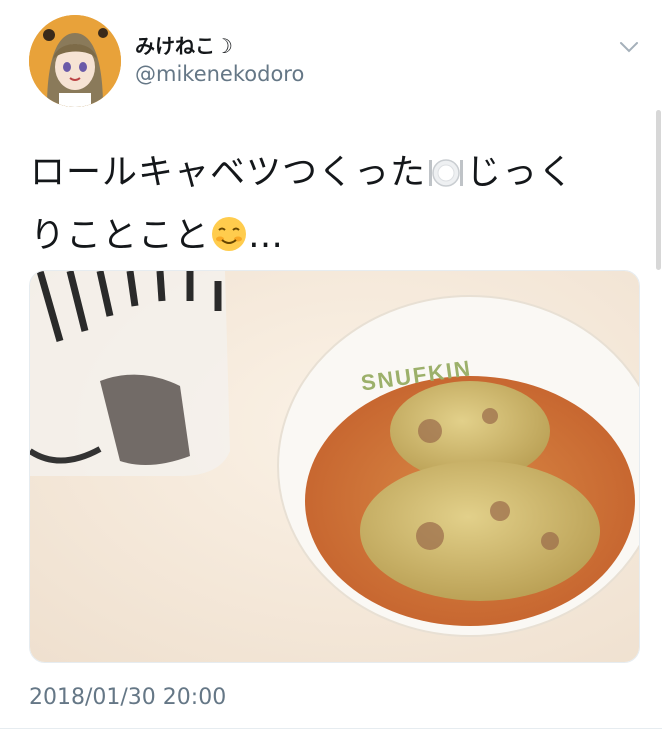 Image resolution: width=662 pixels, height=733 pixels. I want to click on scrollbar, so click(658, 190).